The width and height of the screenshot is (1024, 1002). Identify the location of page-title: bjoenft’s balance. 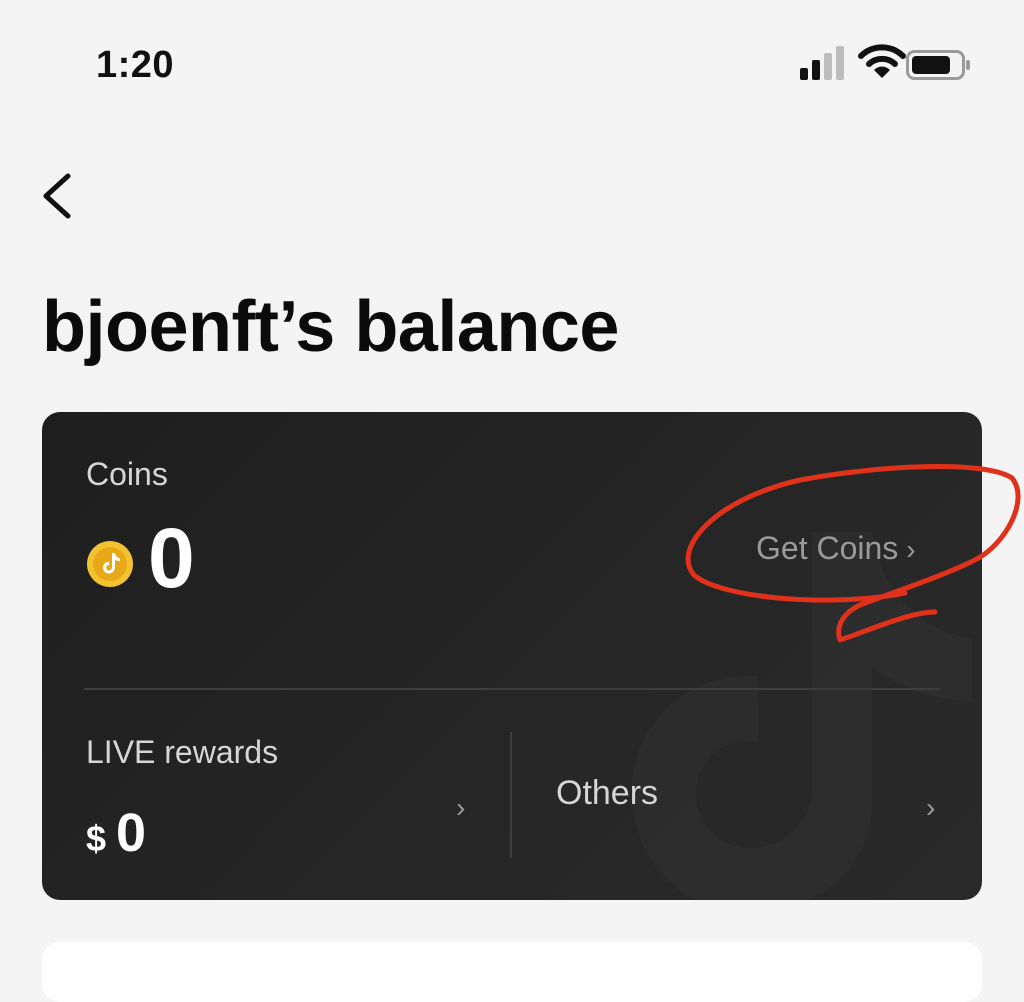
(330, 327).